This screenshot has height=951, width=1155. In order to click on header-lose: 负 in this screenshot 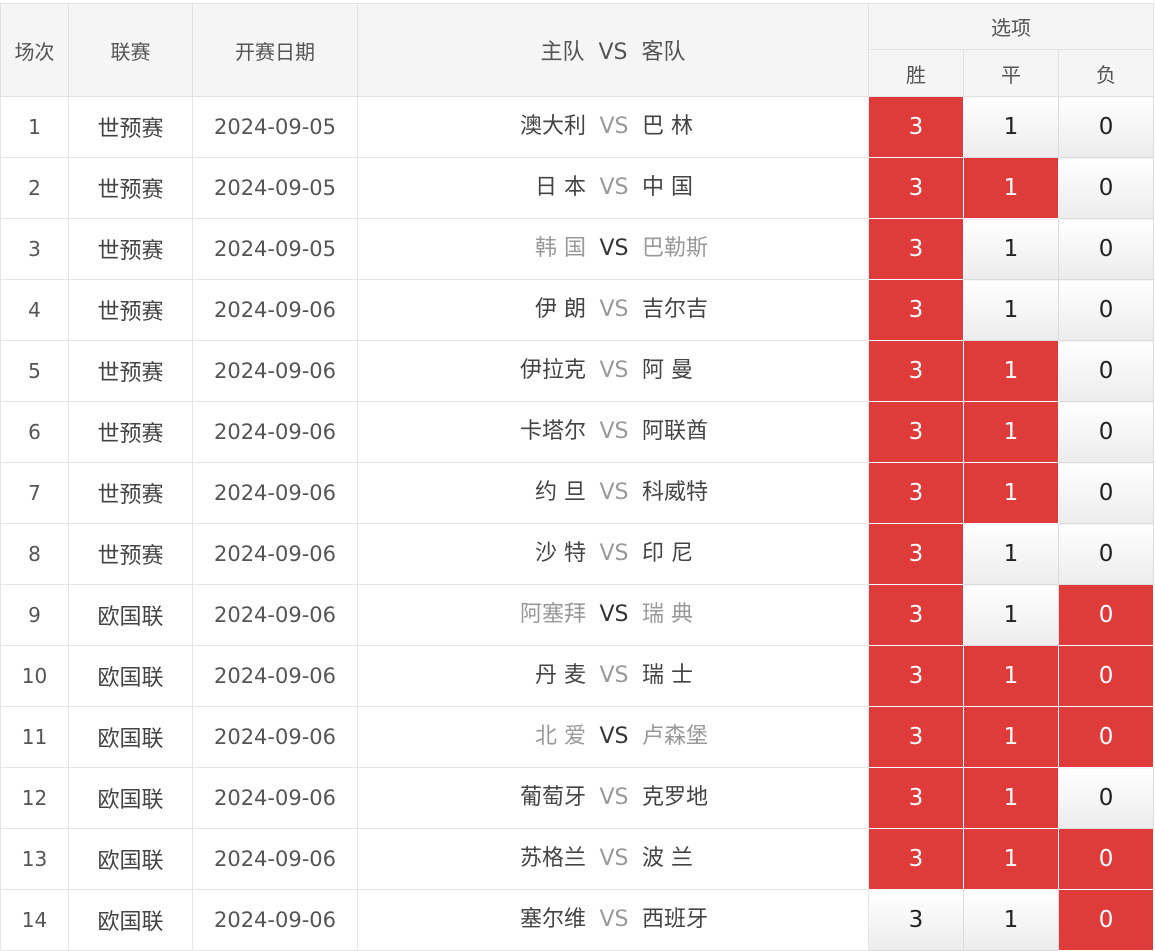, I will do `click(1106, 73)`.